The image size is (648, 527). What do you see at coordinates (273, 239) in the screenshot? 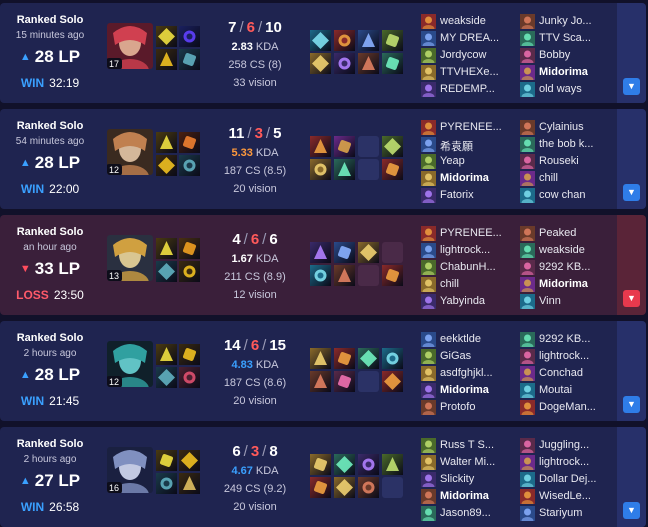
I see `assists: 6` at bounding box center [273, 239].